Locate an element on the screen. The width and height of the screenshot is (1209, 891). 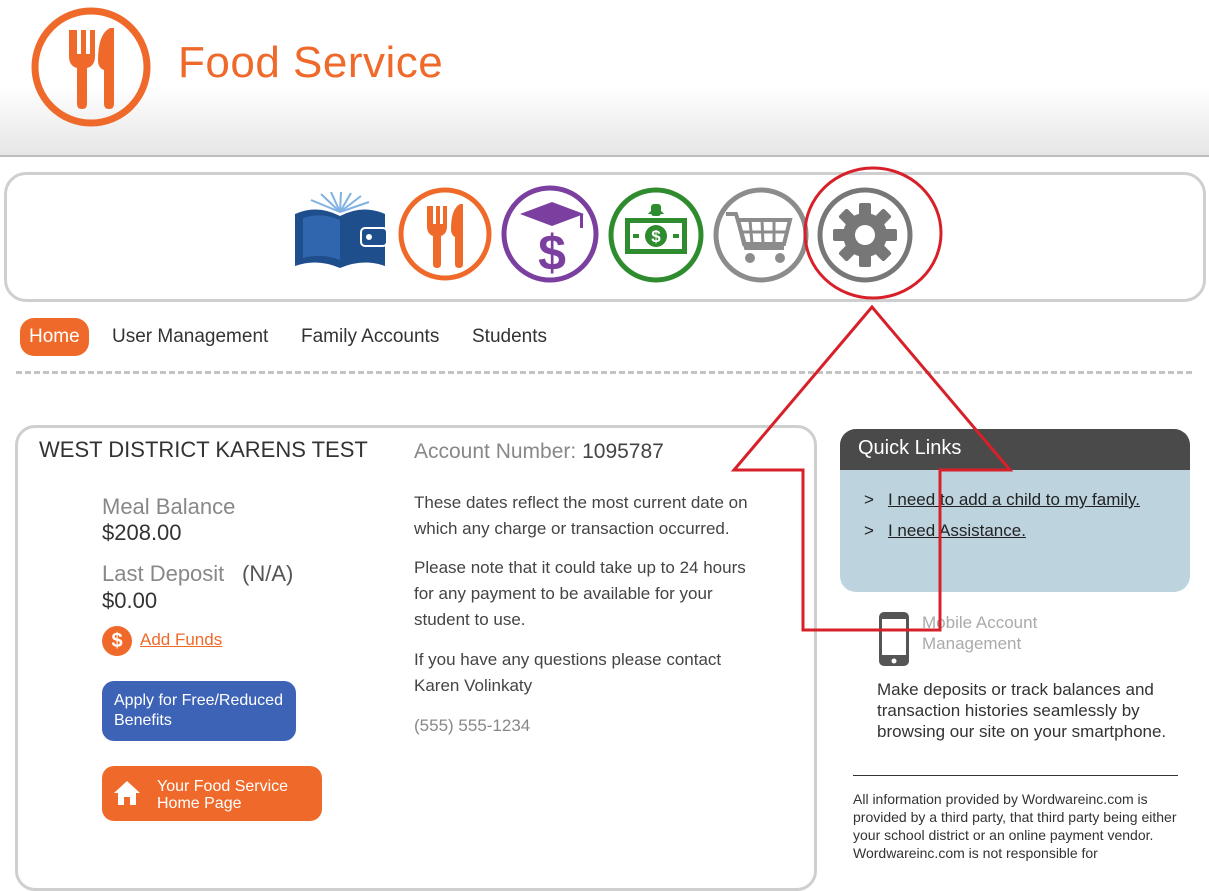
account-number: Account Number: 1095787 is located at coordinates (539, 452).